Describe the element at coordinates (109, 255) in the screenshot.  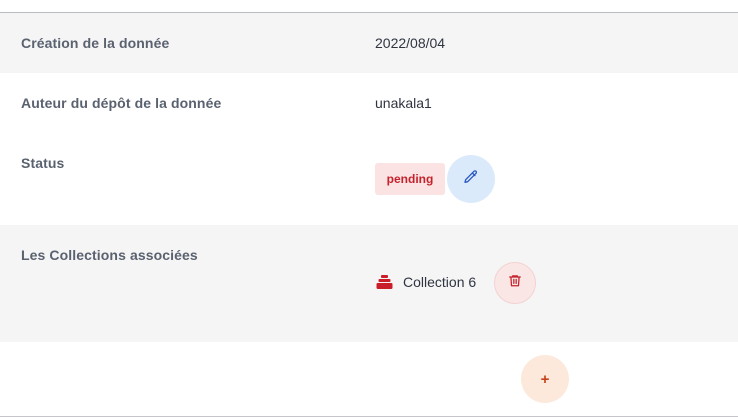
I see `collections-label: Les Collections associées` at that location.